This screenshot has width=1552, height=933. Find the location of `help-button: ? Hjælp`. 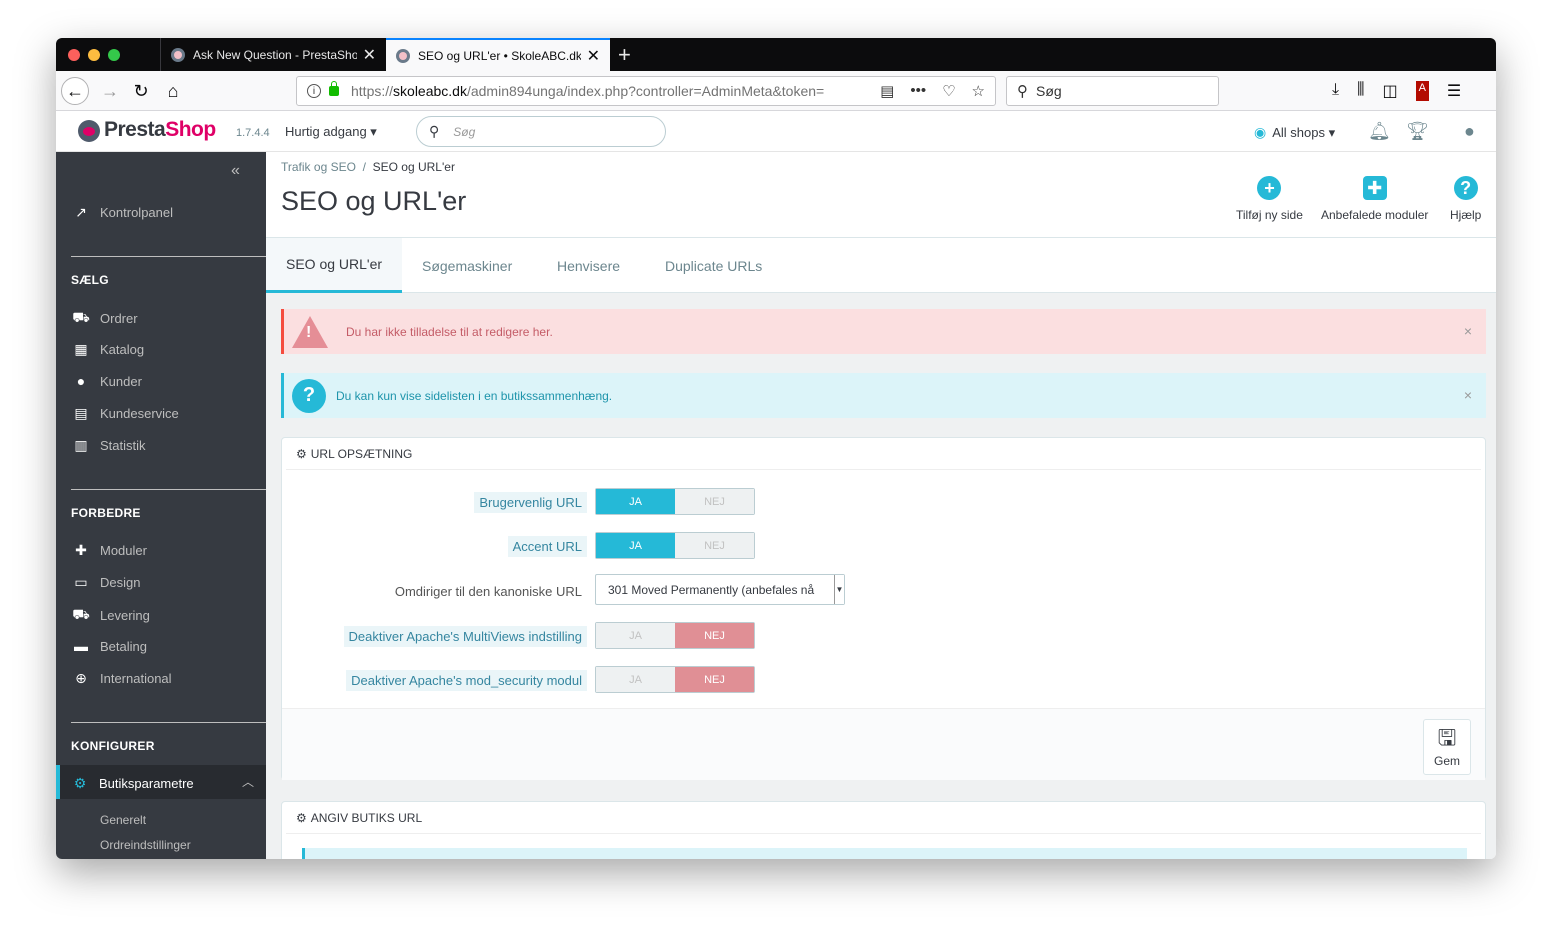

help-button: ? Hjælp is located at coordinates (1465, 199).